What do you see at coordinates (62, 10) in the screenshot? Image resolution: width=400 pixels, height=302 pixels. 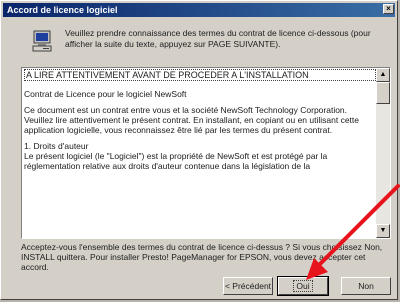 I see `window-title: Accord de licence logiciel` at bounding box center [62, 10].